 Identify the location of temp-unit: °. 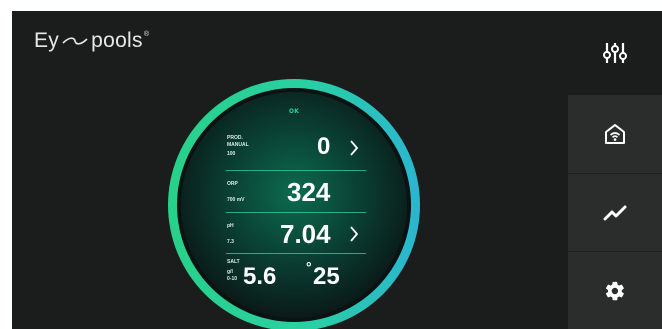
(309, 267).